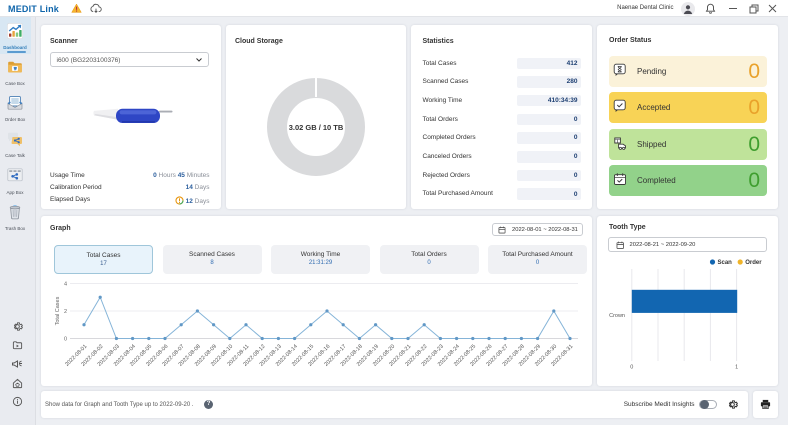 The width and height of the screenshot is (788, 425). Describe the element at coordinates (65, 312) in the screenshot. I see `svg-text: 2` at that location.